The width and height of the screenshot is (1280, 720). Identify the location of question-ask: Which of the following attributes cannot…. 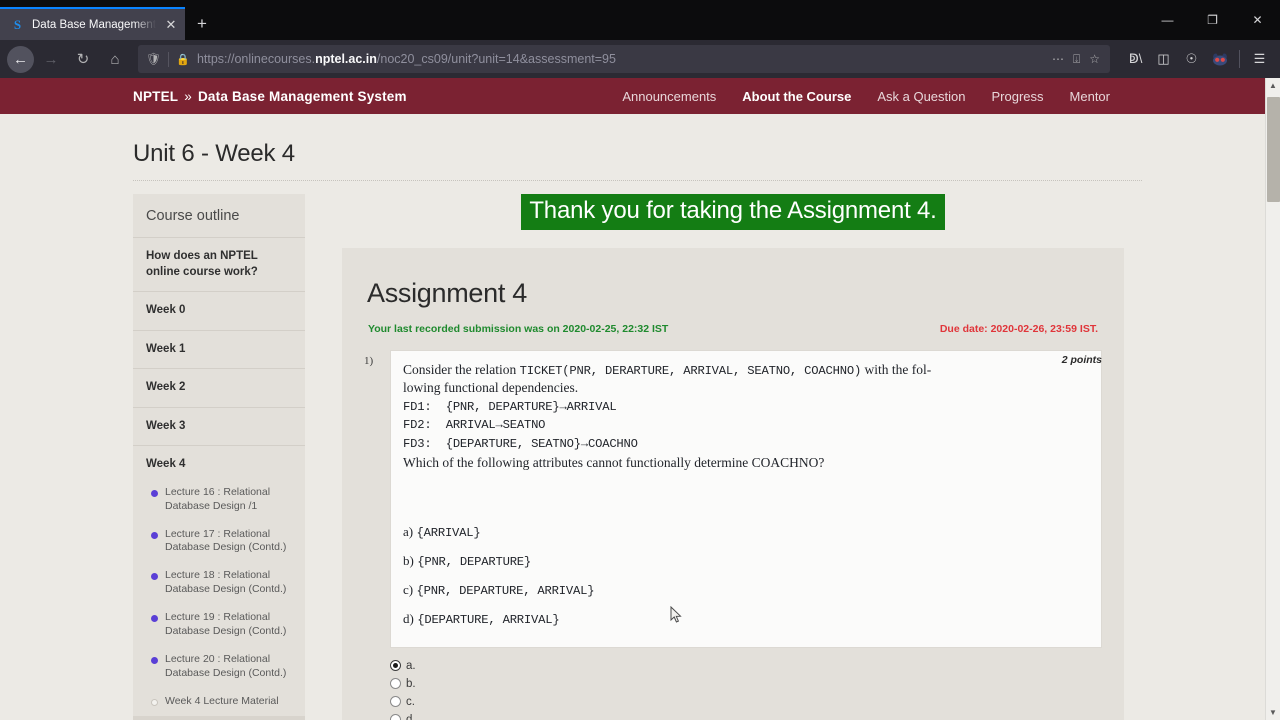
(614, 462).